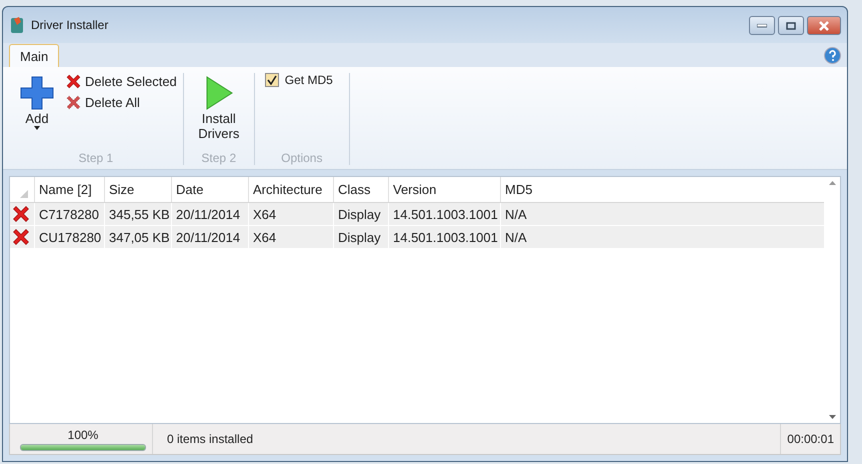 The height and width of the screenshot is (464, 862). Describe the element at coordinates (290, 189) in the screenshot. I see `column-header: Architecture` at that location.